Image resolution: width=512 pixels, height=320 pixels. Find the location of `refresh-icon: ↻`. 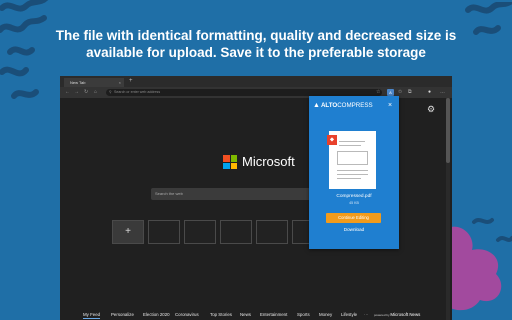

refresh-icon: ↻ is located at coordinates (86, 92).